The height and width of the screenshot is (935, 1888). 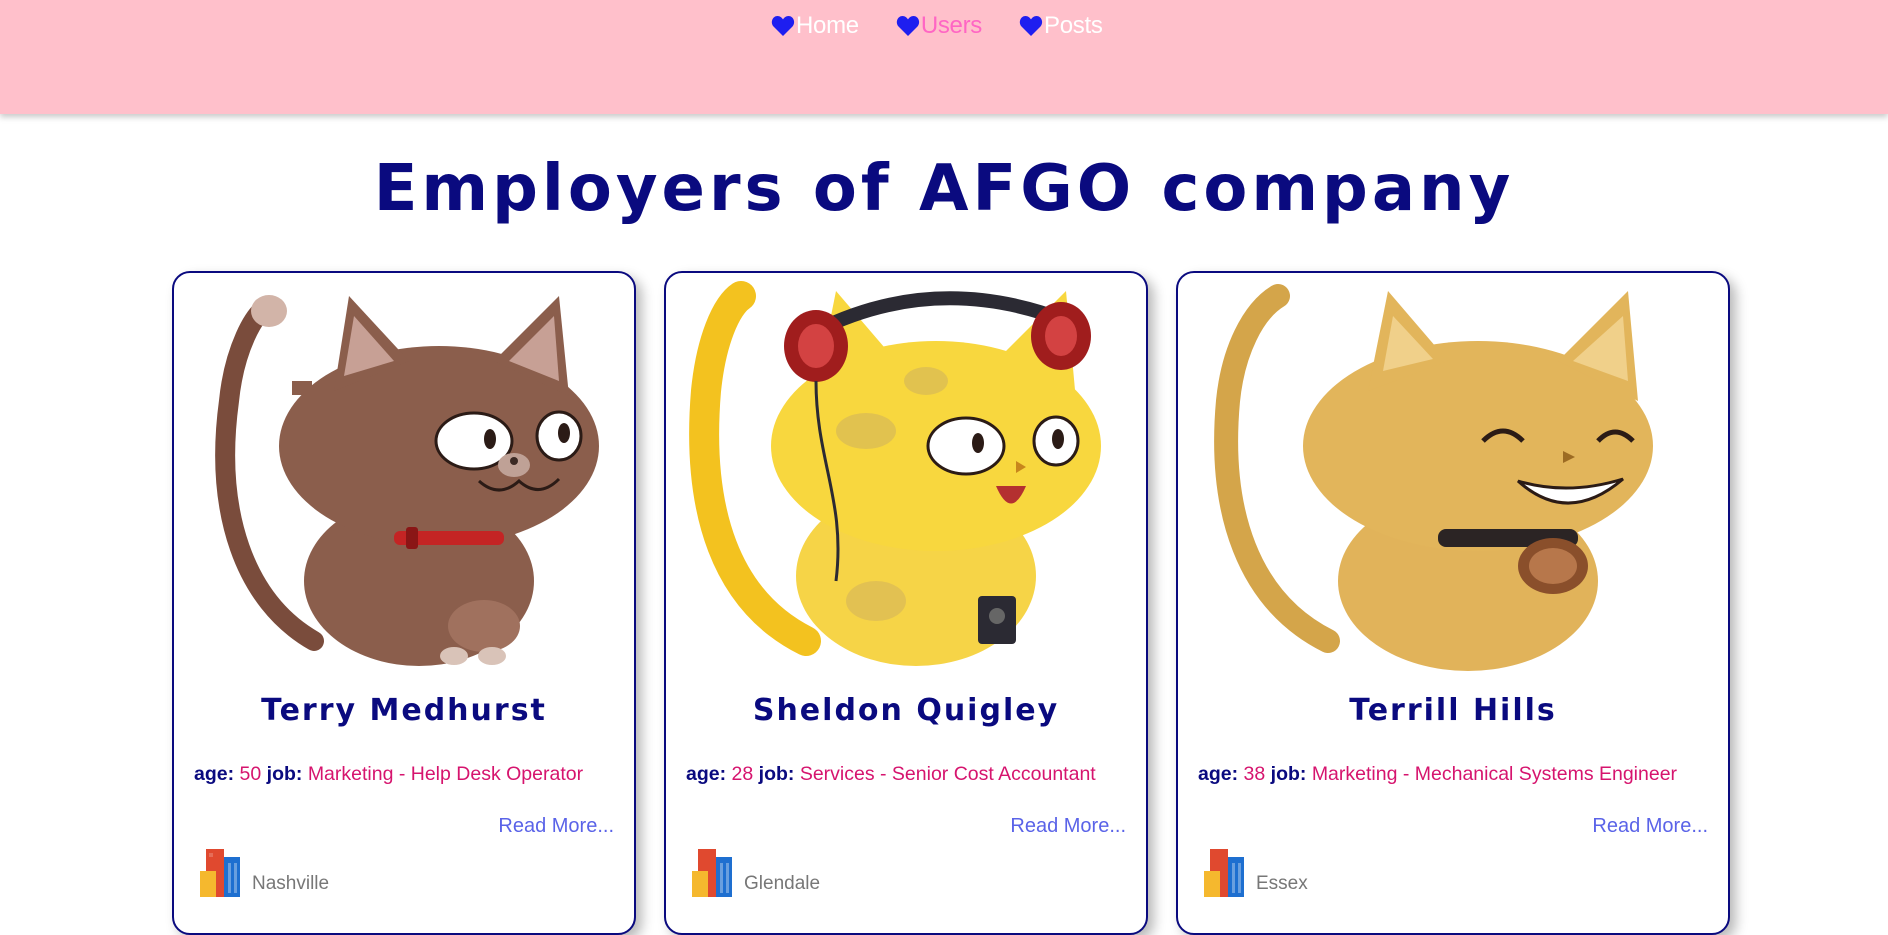 I want to click on user-name: Terrill Hills, so click(x=1453, y=710).